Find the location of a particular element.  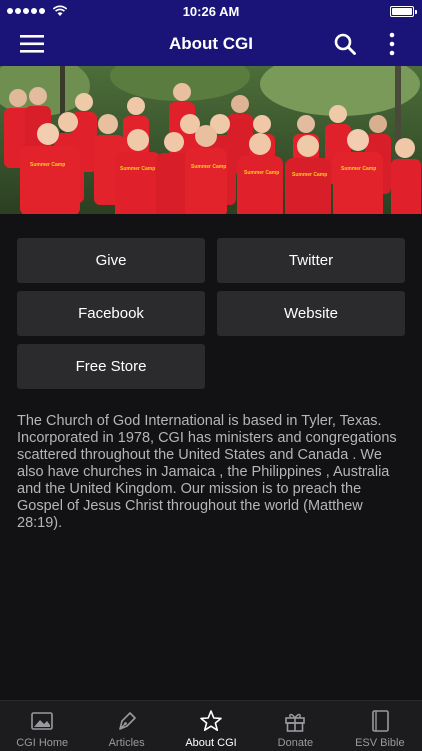

gift-icon is located at coordinates (295, 722).